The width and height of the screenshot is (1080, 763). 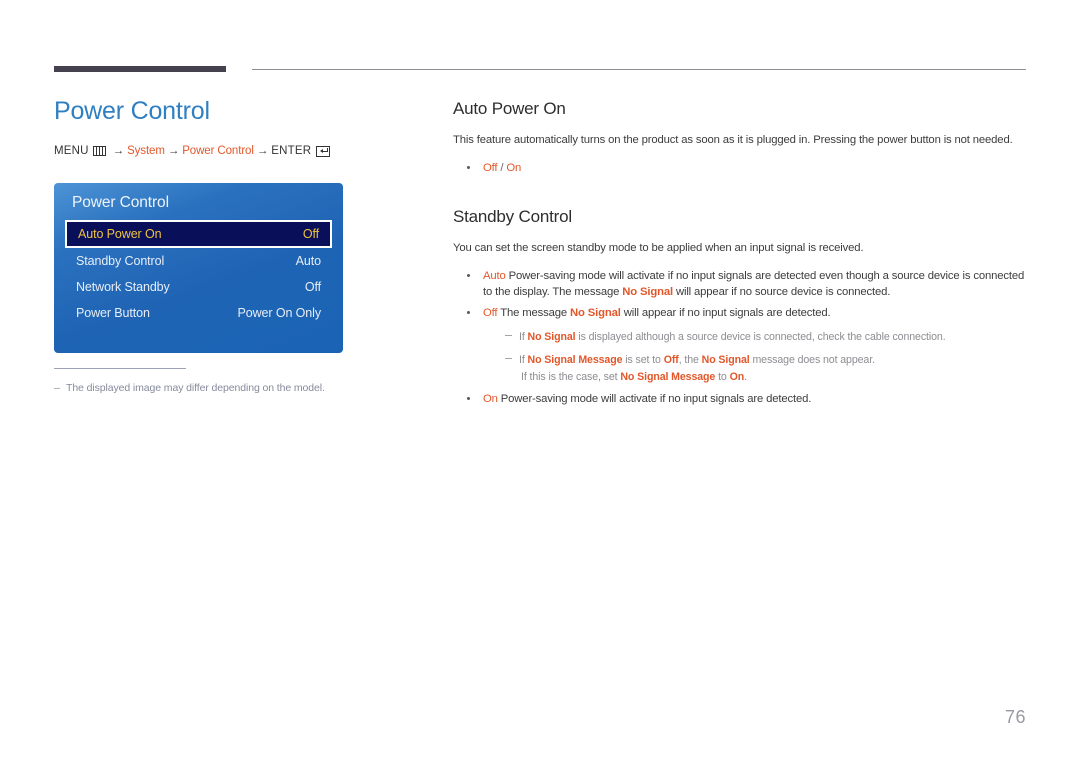 What do you see at coordinates (494, 275) in the screenshot?
I see `option-auto-label: Auto` at bounding box center [494, 275].